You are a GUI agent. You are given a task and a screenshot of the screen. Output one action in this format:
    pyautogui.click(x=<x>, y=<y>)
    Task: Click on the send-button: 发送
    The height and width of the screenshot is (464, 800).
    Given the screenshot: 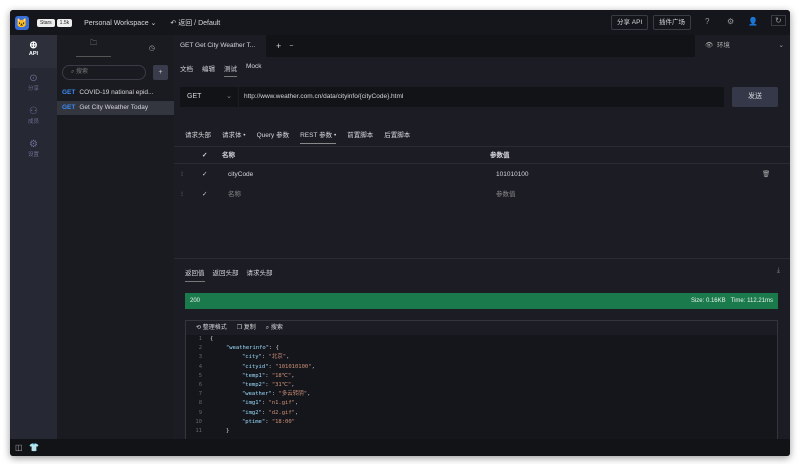 What is the action you would take?
    pyautogui.click(x=755, y=97)
    